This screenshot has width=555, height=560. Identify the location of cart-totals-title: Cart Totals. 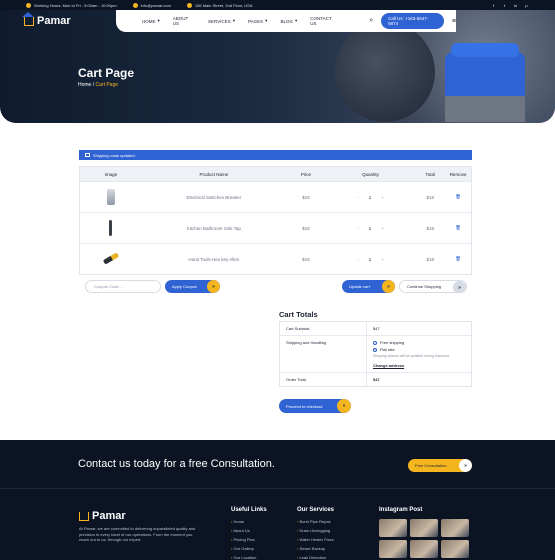
(298, 314).